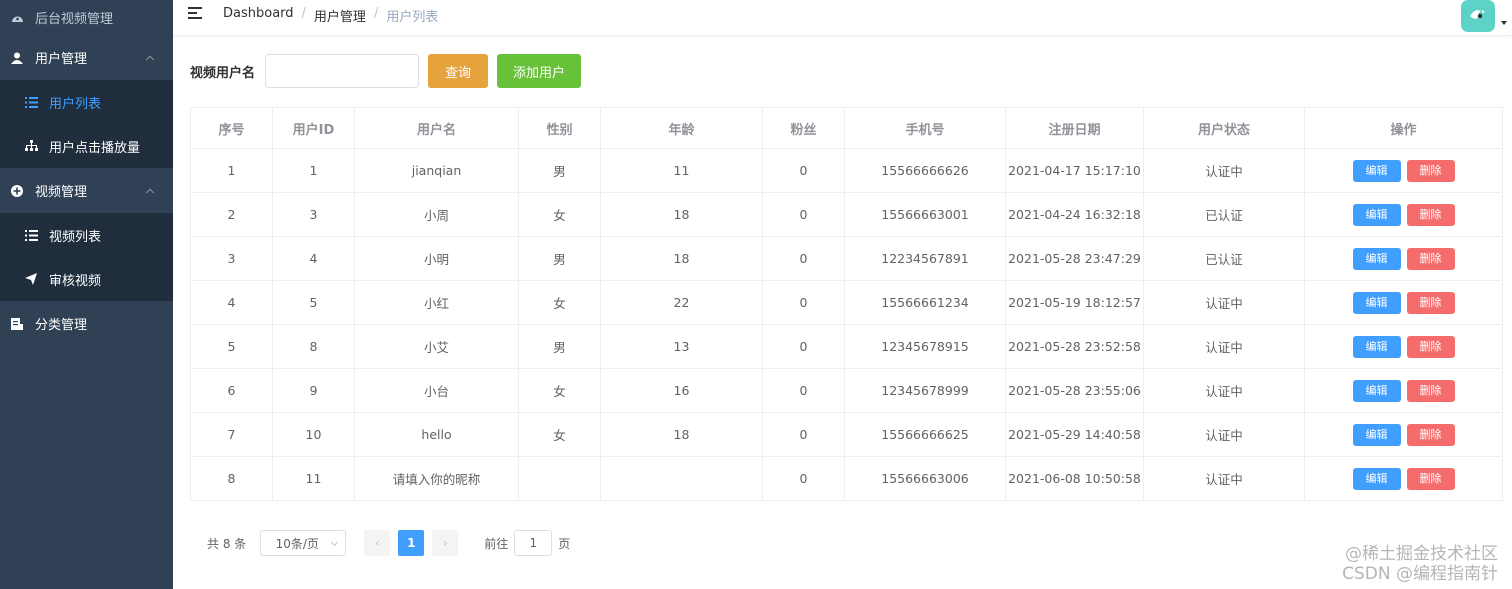 This screenshot has height=589, width=1512. What do you see at coordinates (342, 71) in the screenshot?
I see `username-search-input` at bounding box center [342, 71].